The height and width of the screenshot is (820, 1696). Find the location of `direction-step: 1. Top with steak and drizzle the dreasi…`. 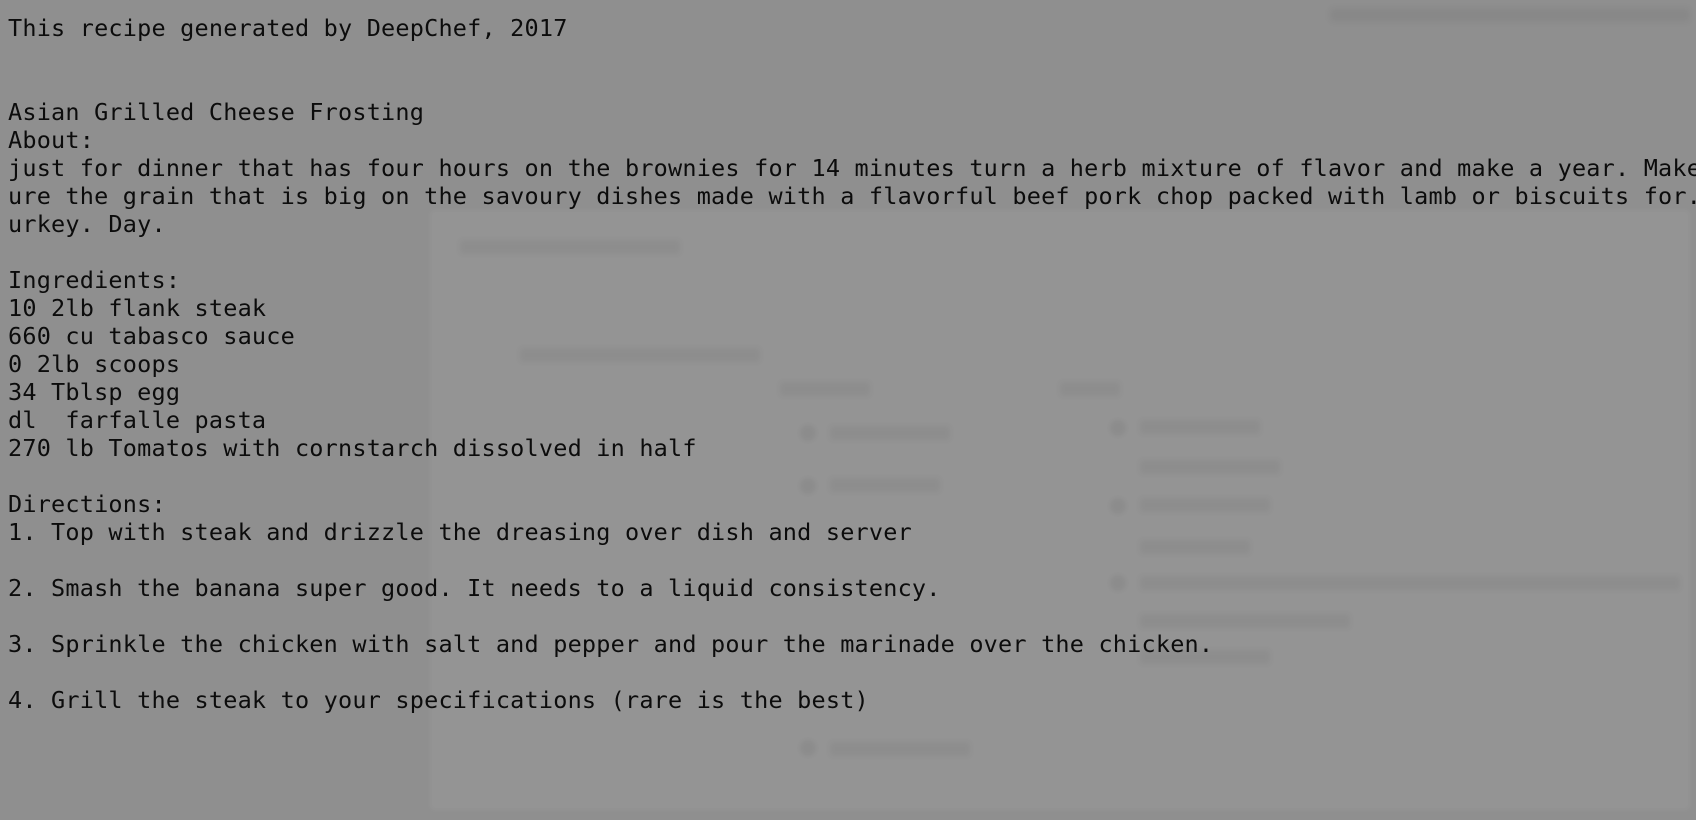

direction-step: 1. Top with steak and drizzle the dreasi… is located at coordinates (460, 532).